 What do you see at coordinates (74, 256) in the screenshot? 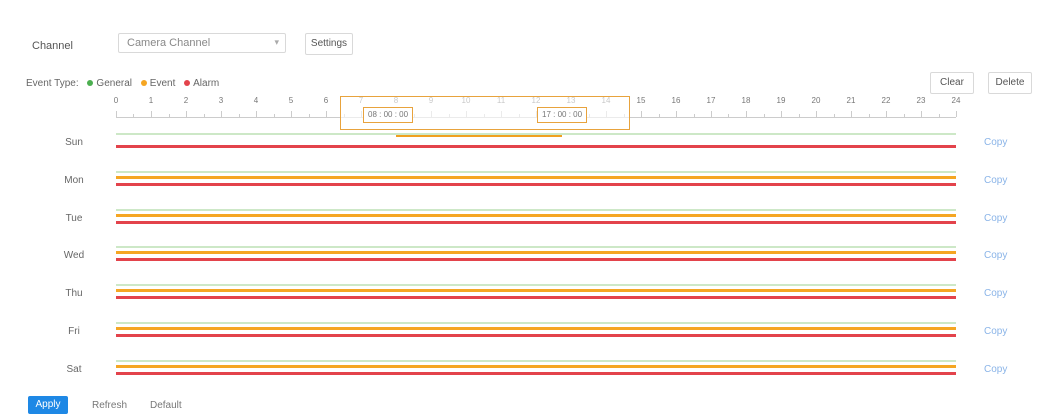
I see `day-label-3: Wed` at bounding box center [74, 256].